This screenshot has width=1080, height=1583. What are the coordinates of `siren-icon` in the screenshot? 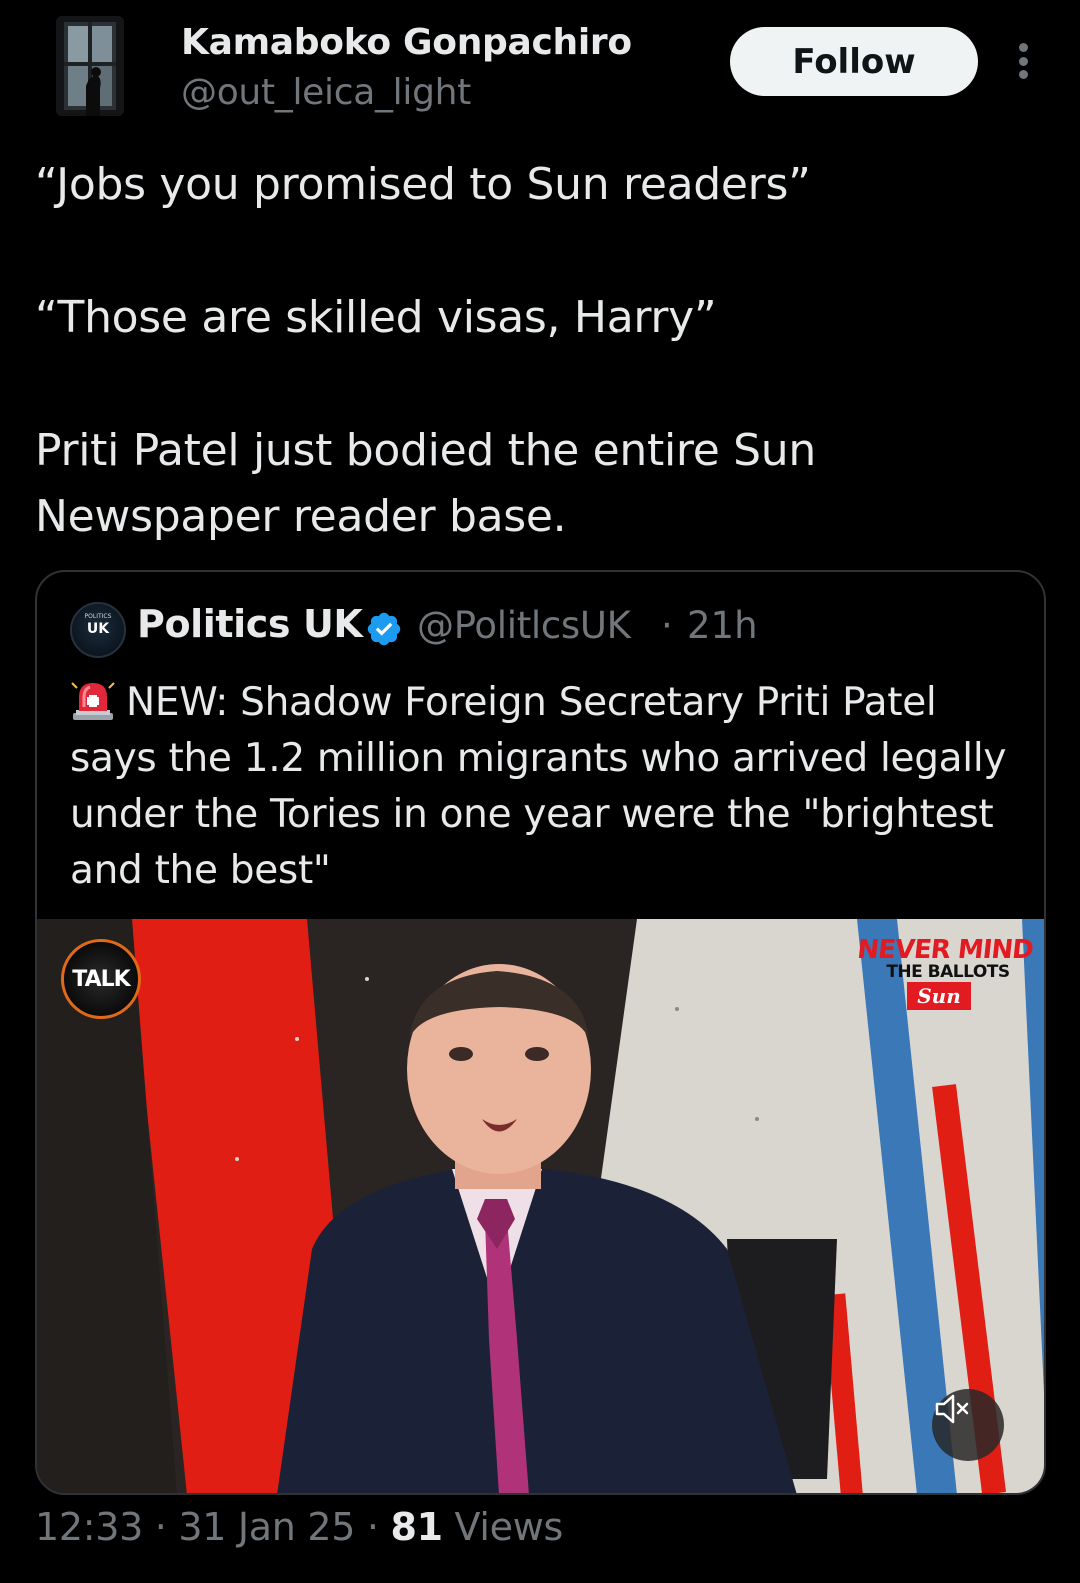 It's located at (93, 701).